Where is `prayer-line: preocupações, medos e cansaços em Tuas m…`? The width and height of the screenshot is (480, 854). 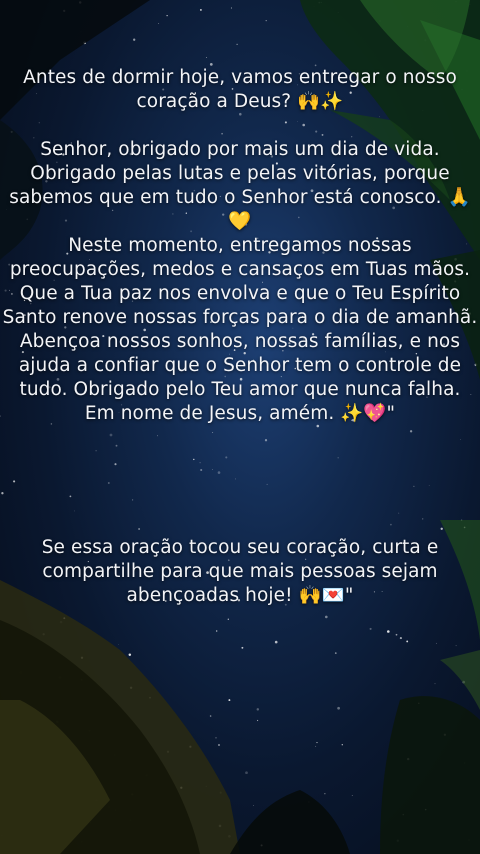 prayer-line: preocupações, medos e cansaços em Tuas m… is located at coordinates (240, 269).